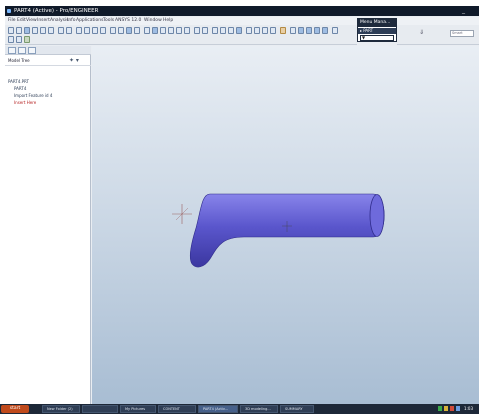 The image size is (479, 414). Describe the element at coordinates (32, 50) in the screenshot. I see `tab-favorites` at that location.